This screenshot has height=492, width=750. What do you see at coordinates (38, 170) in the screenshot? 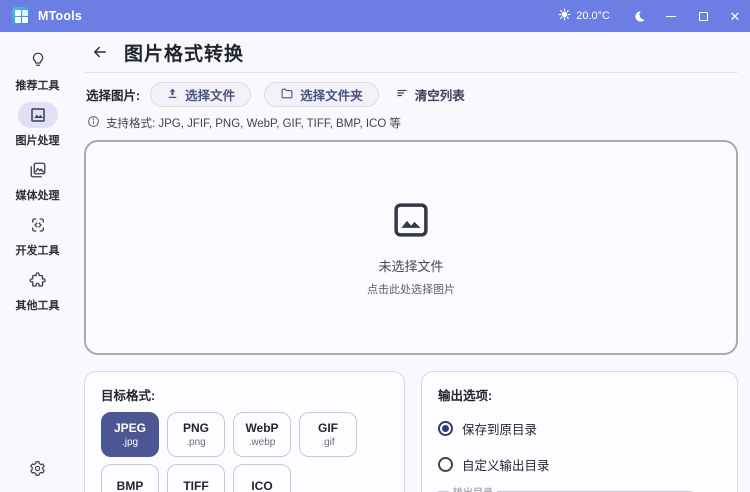
I see `photo-library-icon` at bounding box center [38, 170].